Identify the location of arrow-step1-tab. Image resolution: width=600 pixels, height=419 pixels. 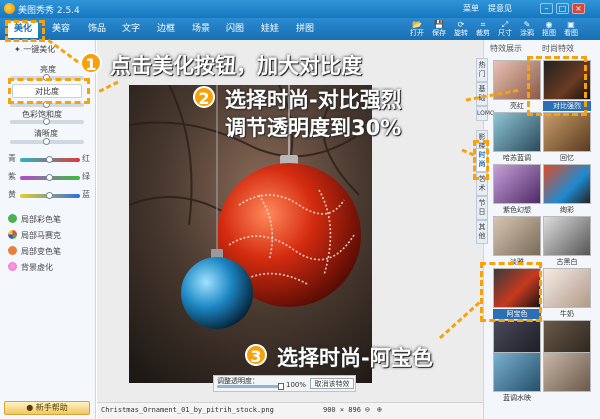
(63, 51).